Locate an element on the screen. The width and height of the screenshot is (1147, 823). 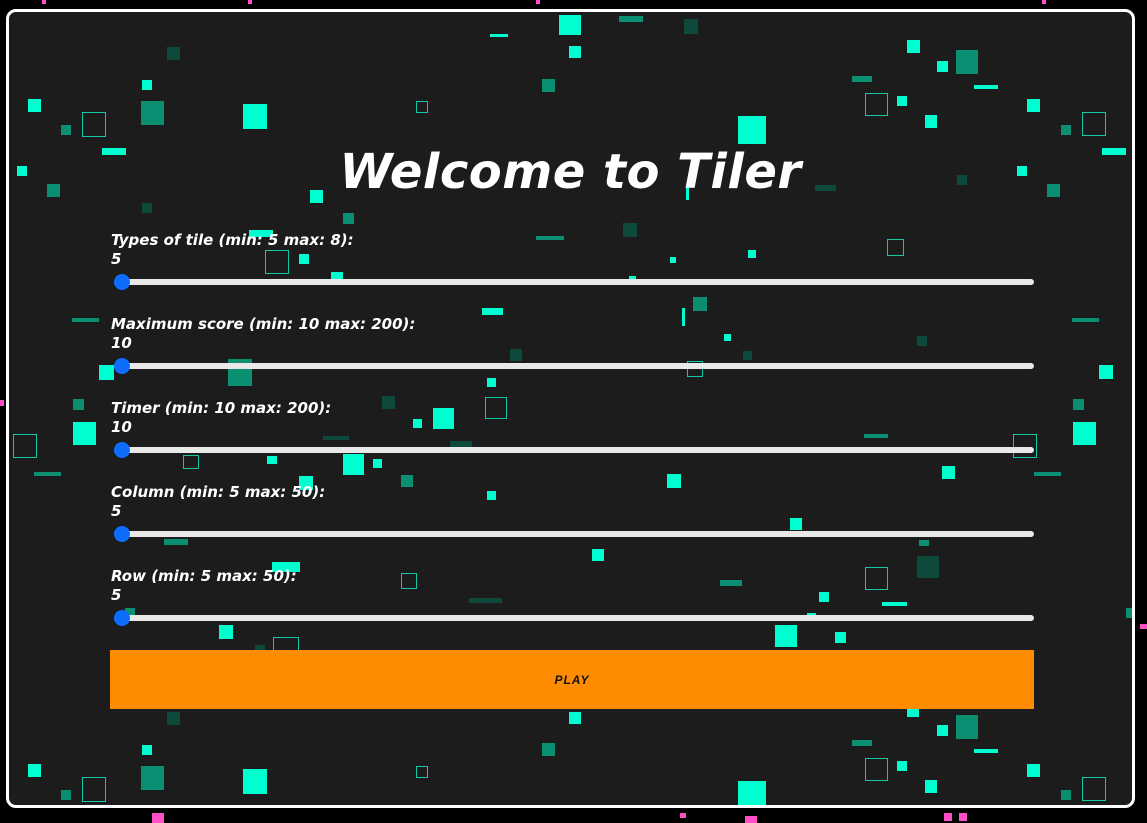
setting-maximum-score: Maximum score (min: 10 max: 200): 10 is located at coordinates (573, 344).